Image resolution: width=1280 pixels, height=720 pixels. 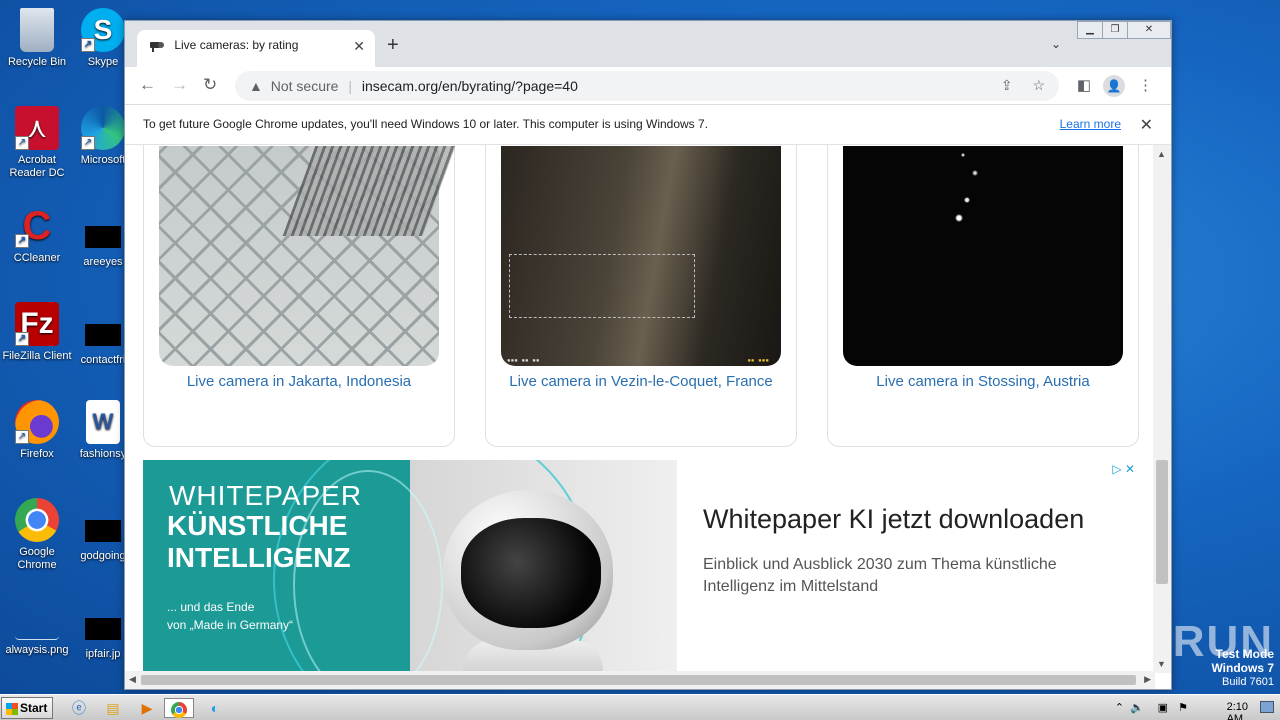 What do you see at coordinates (1237, 710) in the screenshot?
I see `clock: 2:10 AM` at bounding box center [1237, 710].